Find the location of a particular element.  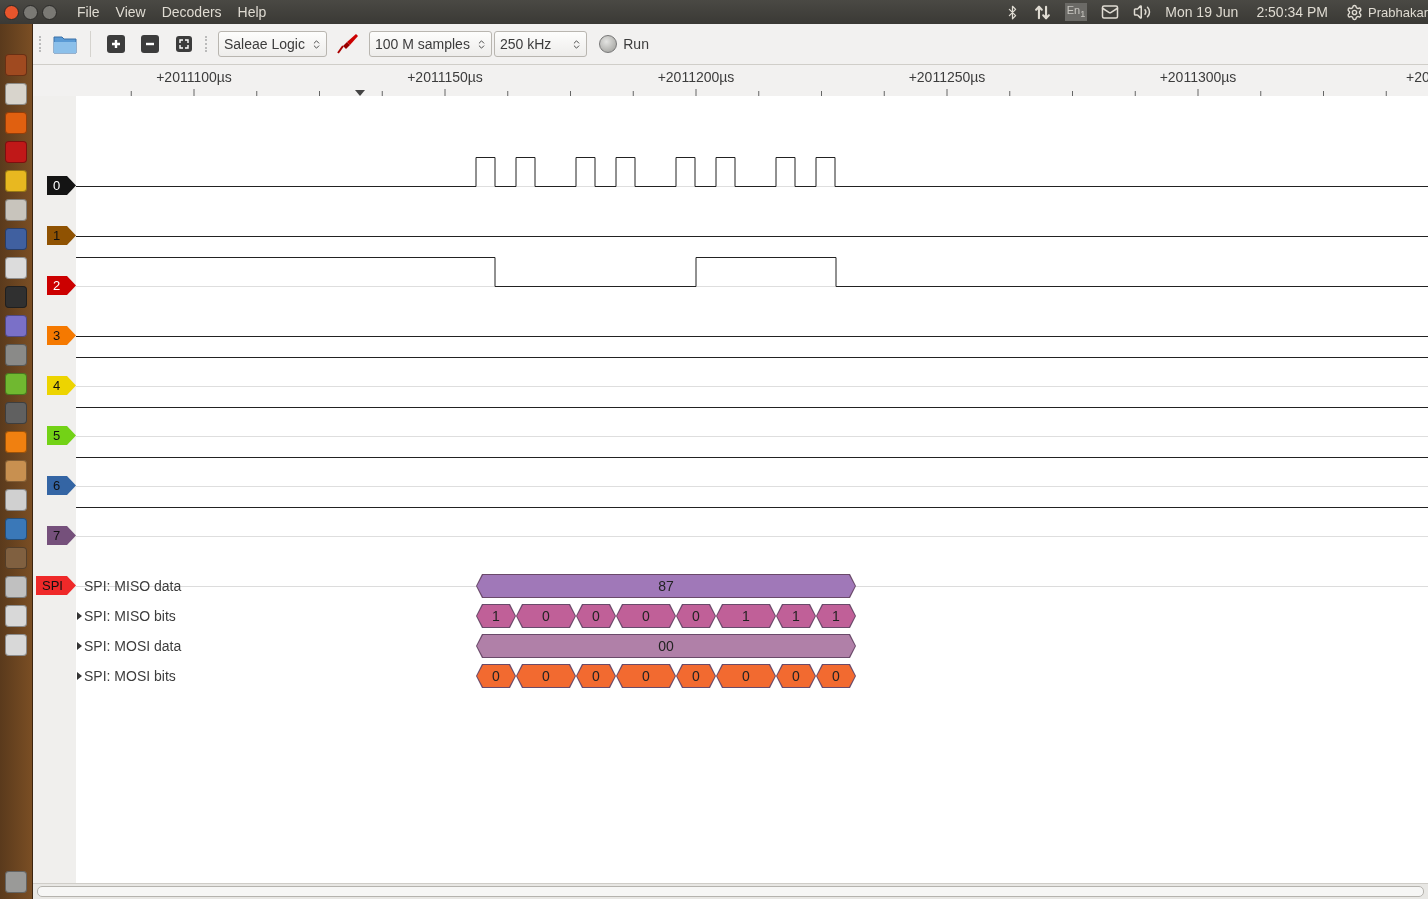

time-label: +2011100µs is located at coordinates (194, 77).